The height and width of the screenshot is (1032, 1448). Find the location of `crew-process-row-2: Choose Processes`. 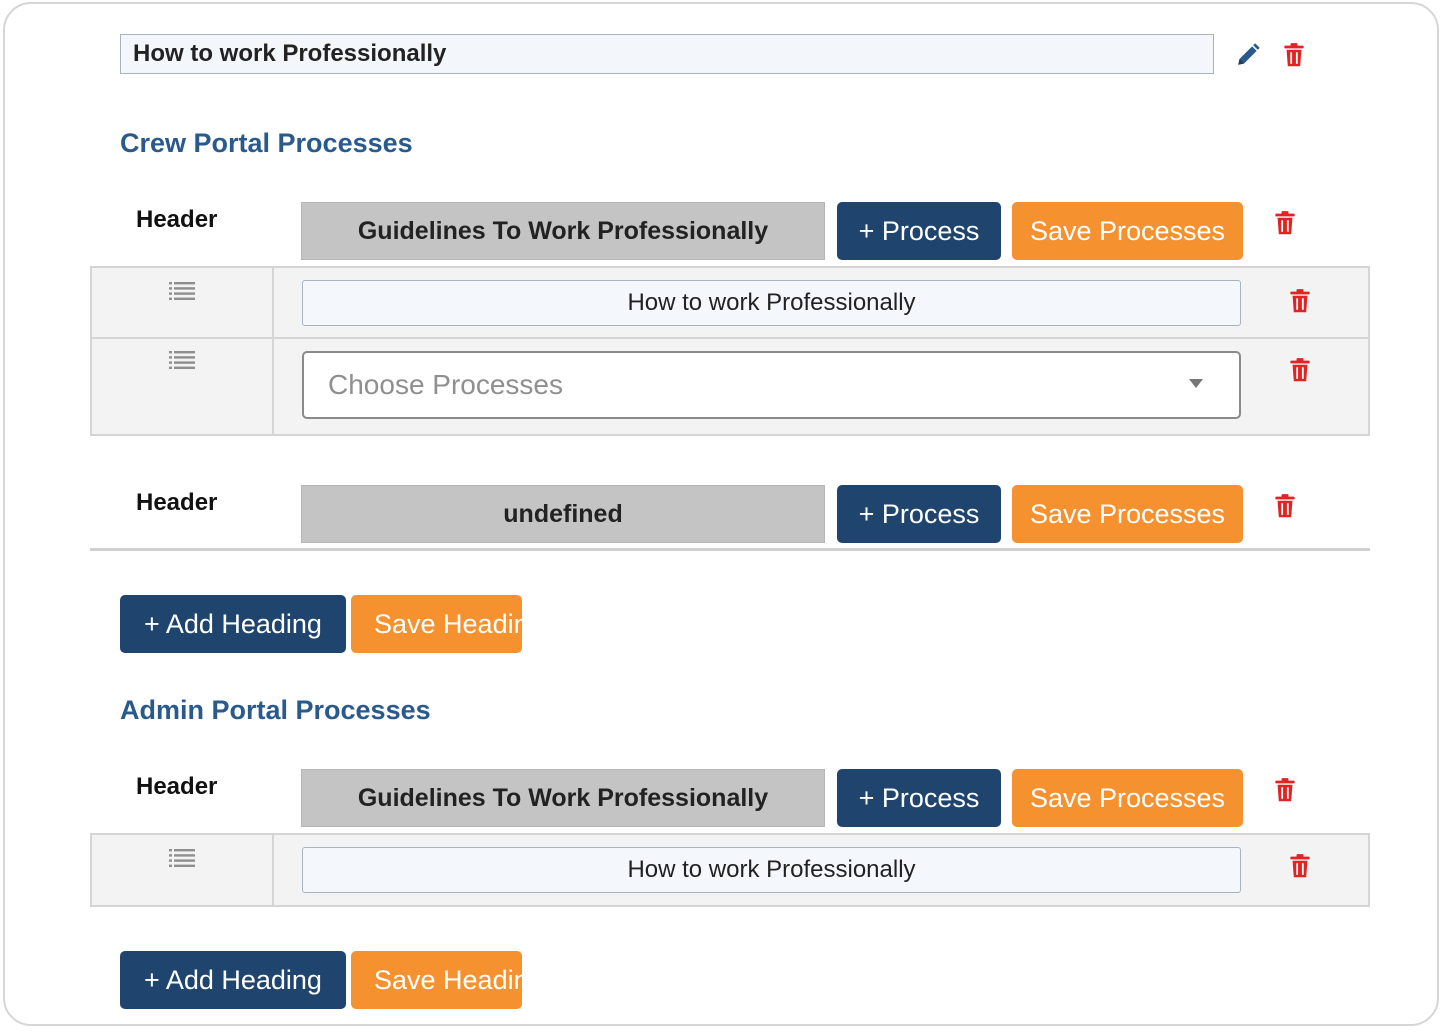

crew-process-row-2: Choose Processes is located at coordinates (730, 386).